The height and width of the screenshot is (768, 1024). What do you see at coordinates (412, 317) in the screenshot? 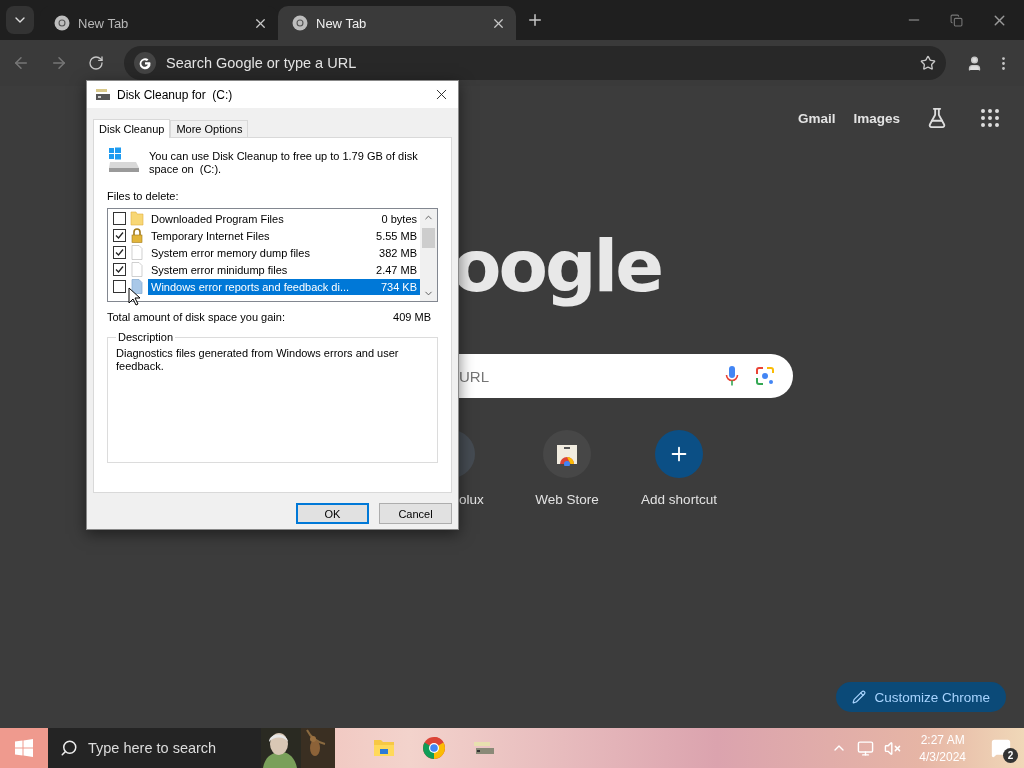
I see `total-value: 409 MB` at bounding box center [412, 317].